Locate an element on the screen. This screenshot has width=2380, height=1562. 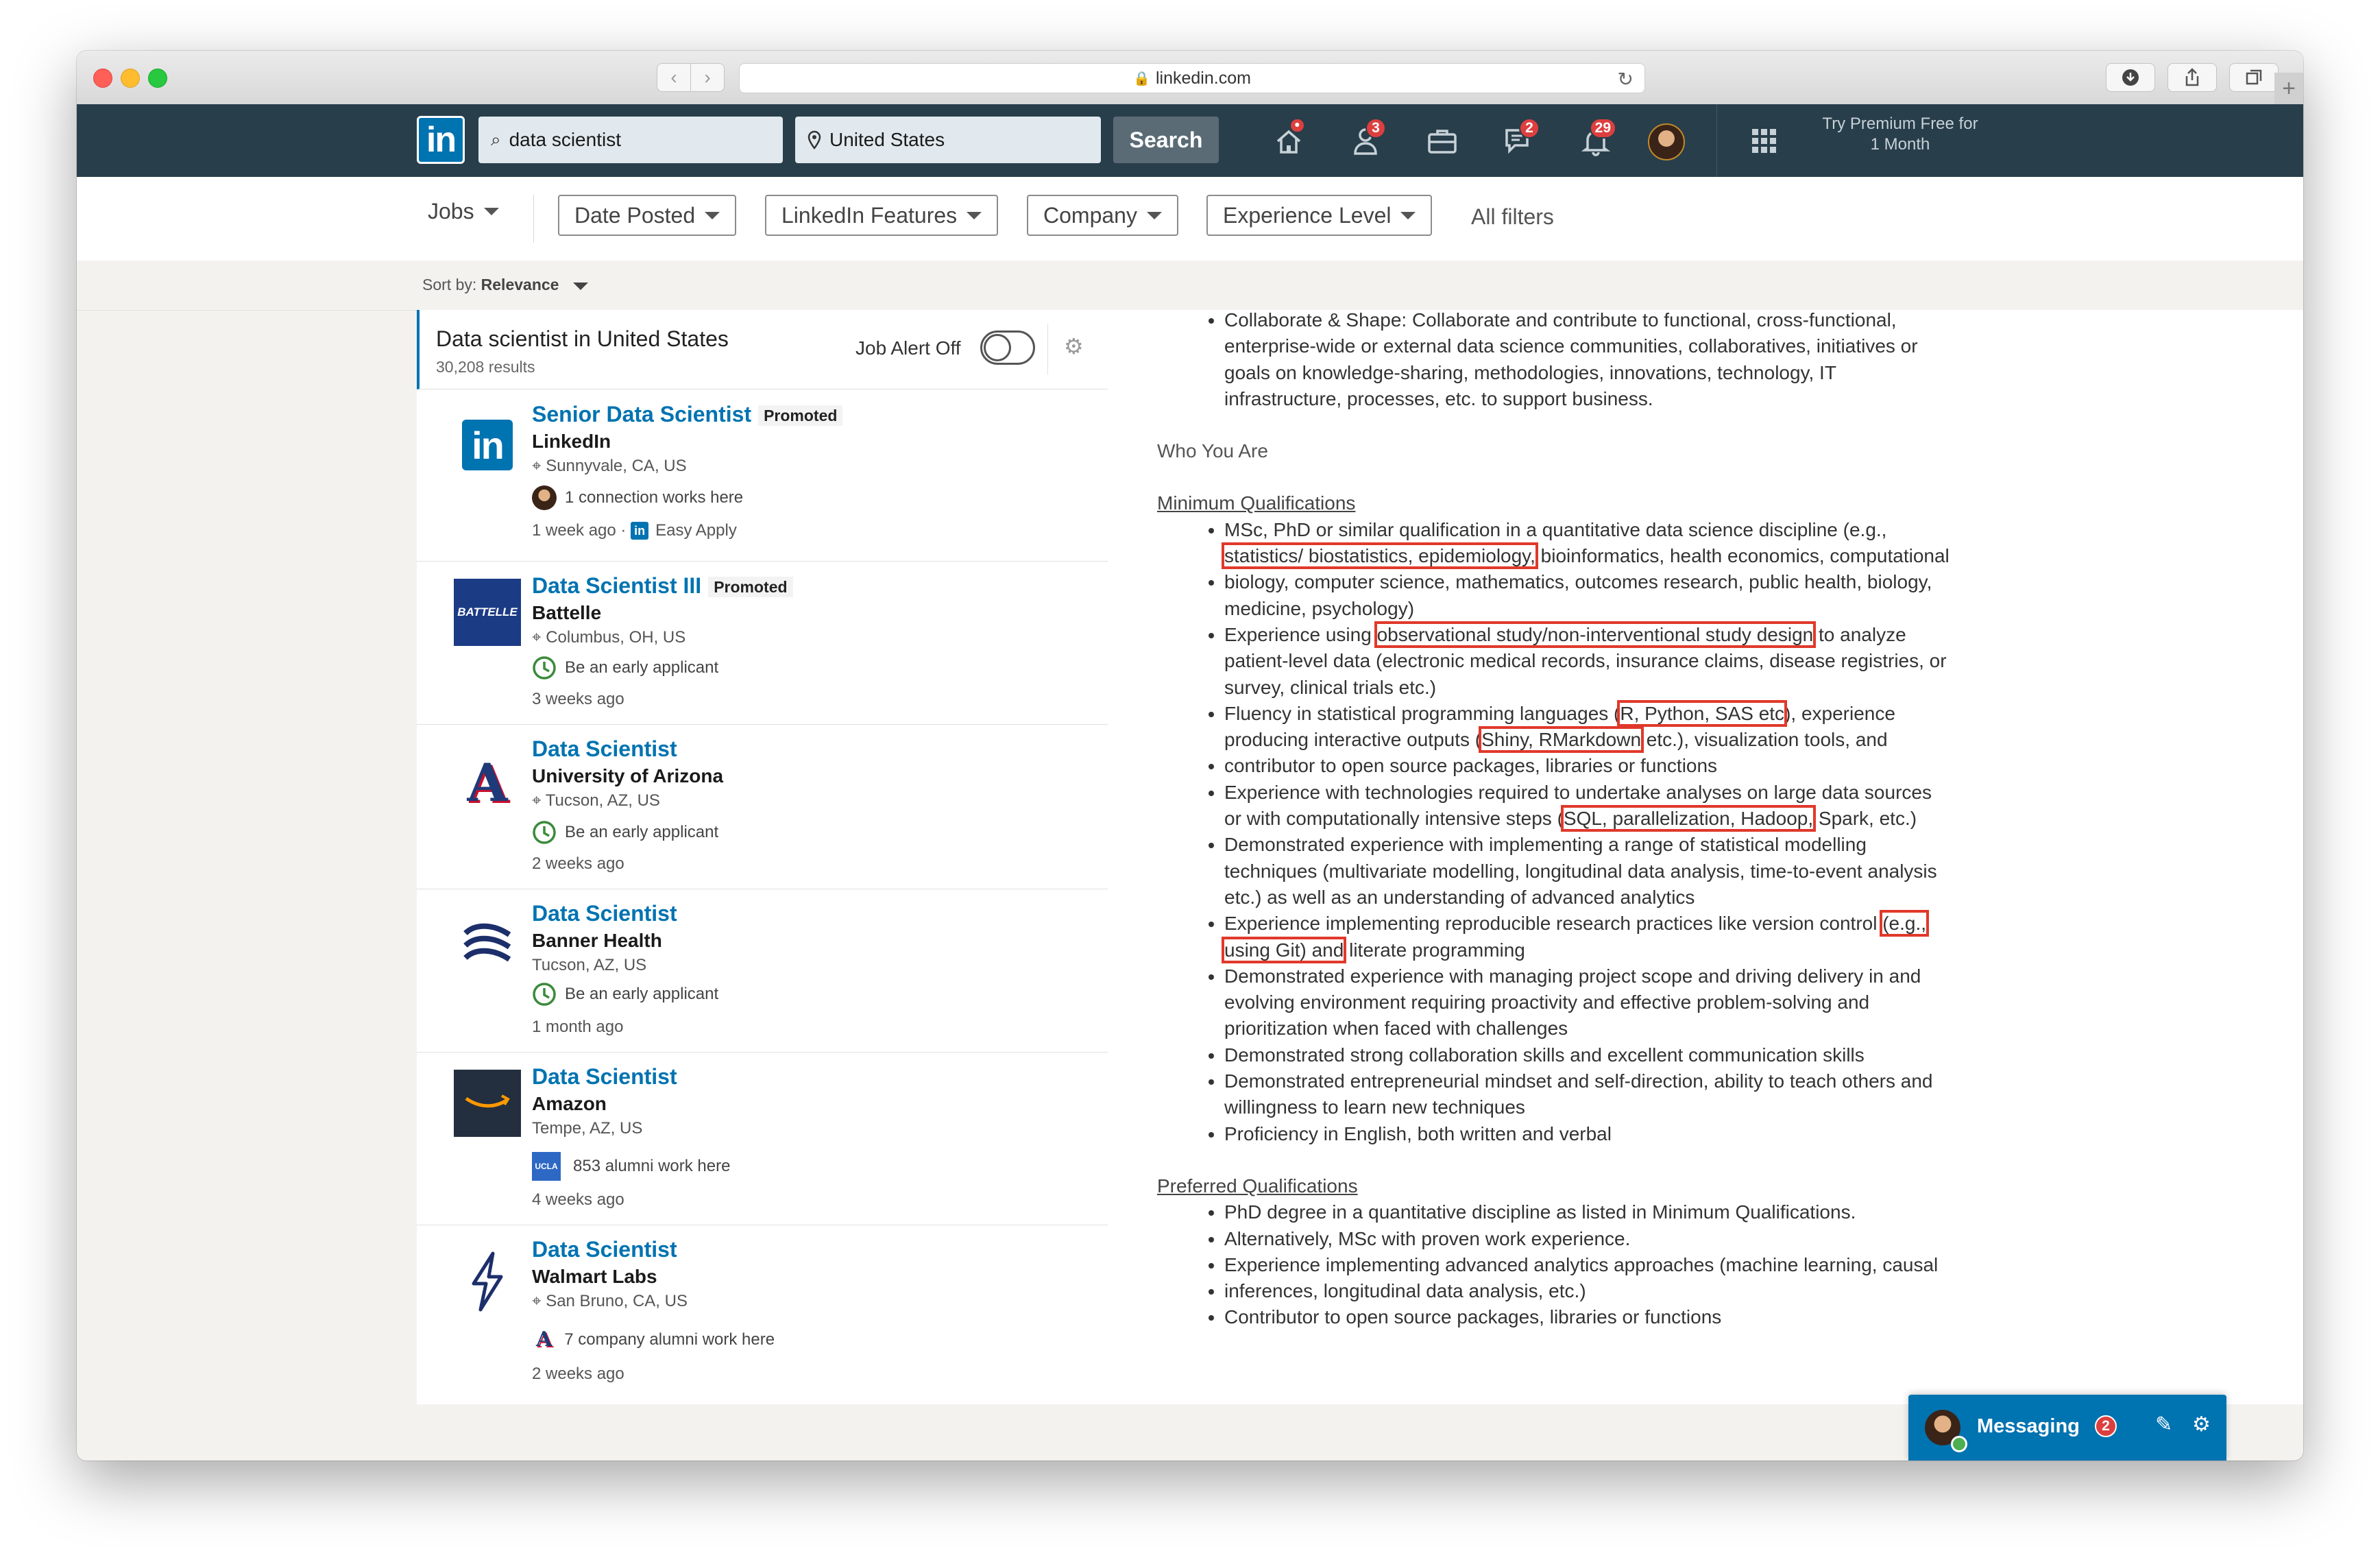
job-title-link: Data Scientist III Promoted is located at coordinates (662, 586).